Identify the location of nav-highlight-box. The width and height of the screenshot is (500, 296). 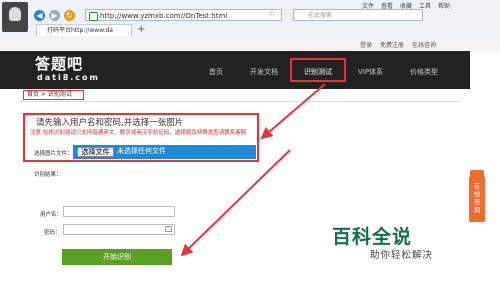
(318, 70).